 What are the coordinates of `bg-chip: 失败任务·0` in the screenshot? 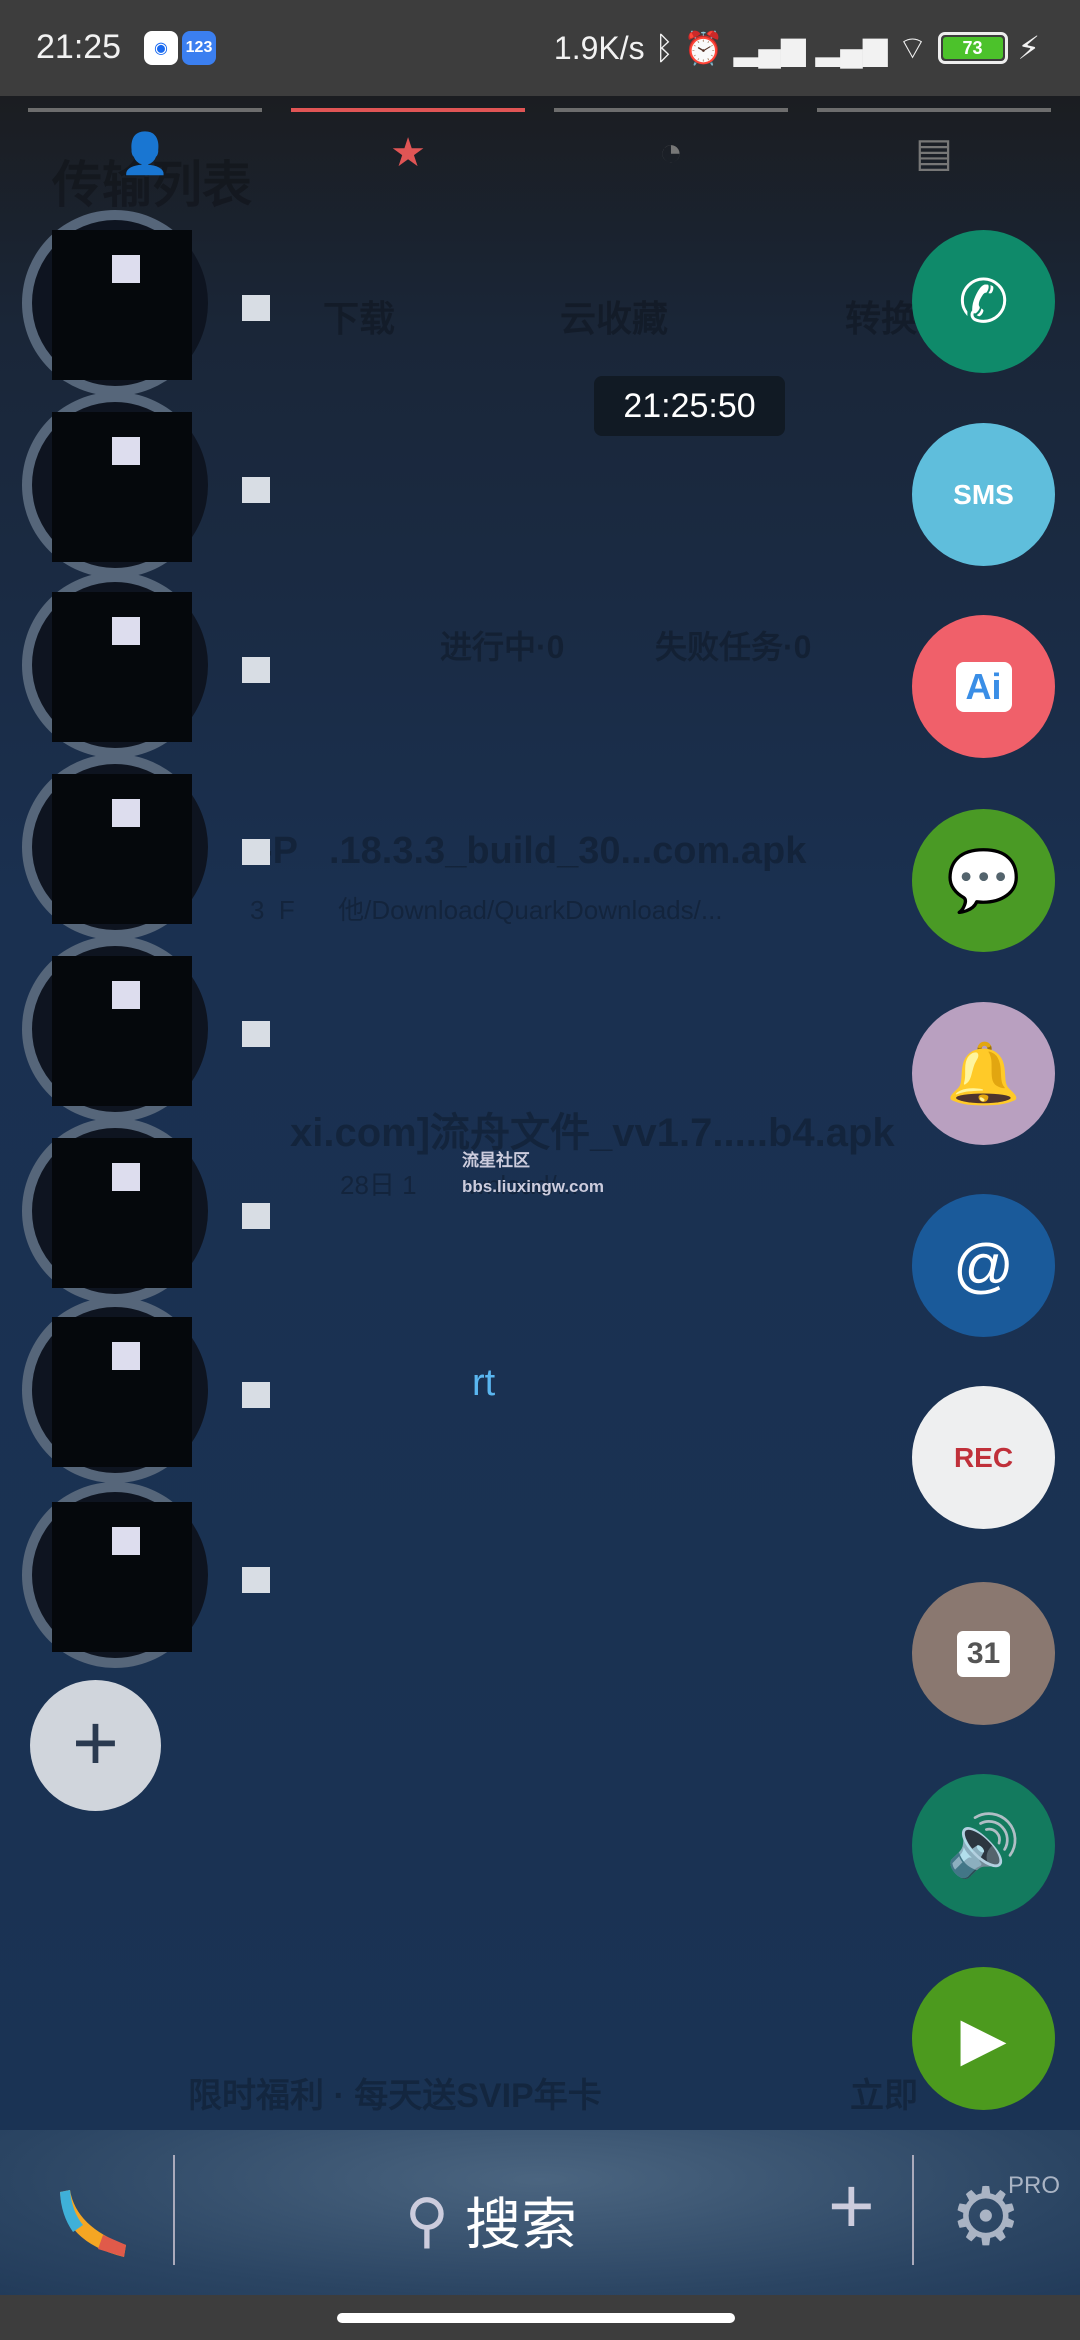 It's located at (733, 647).